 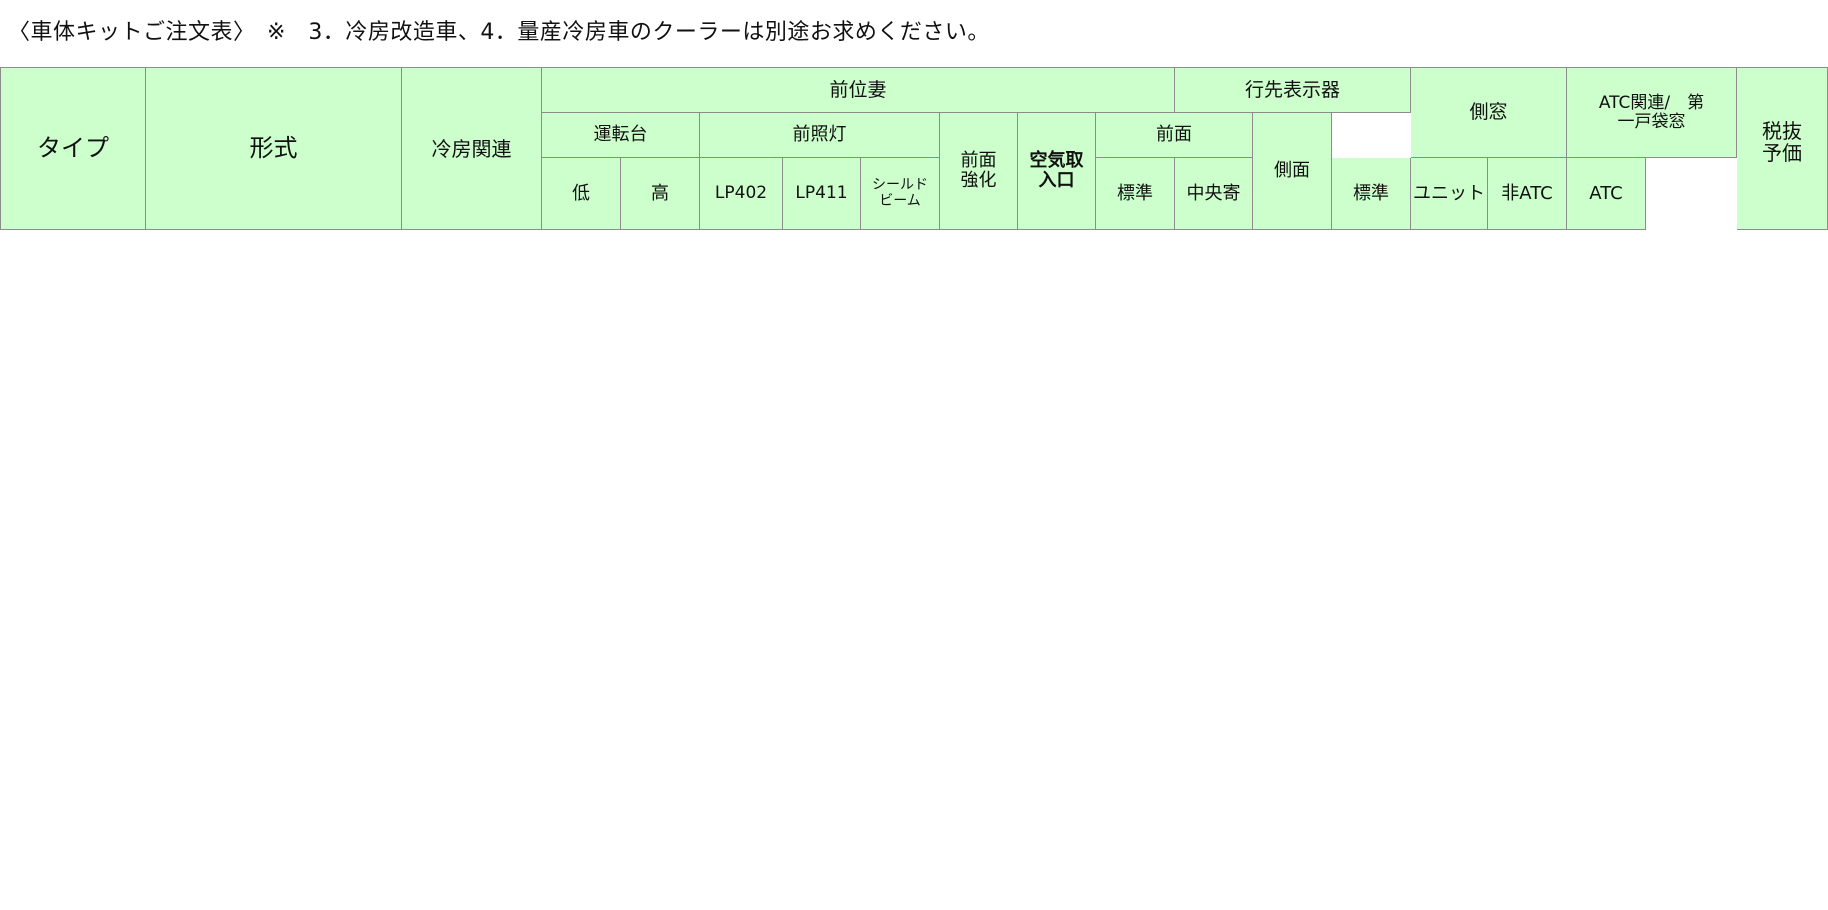 I want to click on header-sw-unit-text: ユニット, so click(x=1449, y=193).